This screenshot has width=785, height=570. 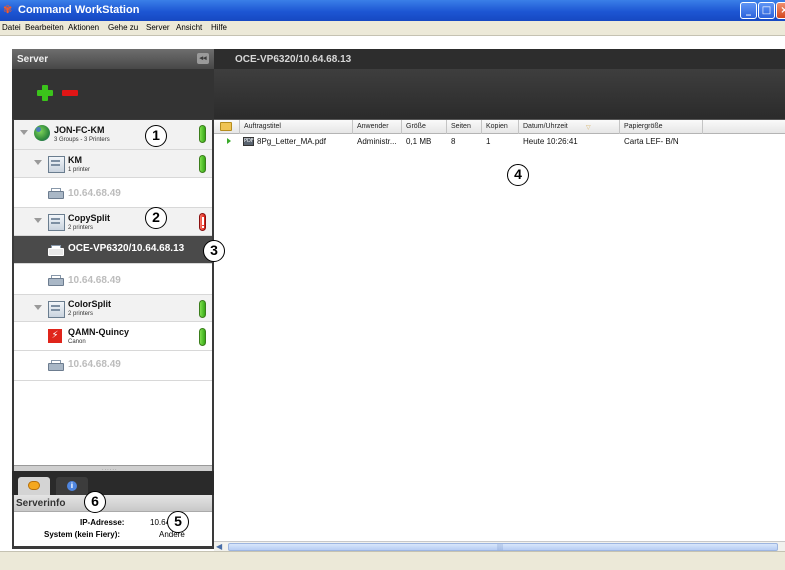 What do you see at coordinates (11, 27) in the screenshot?
I see `menu-datei: Datei` at bounding box center [11, 27].